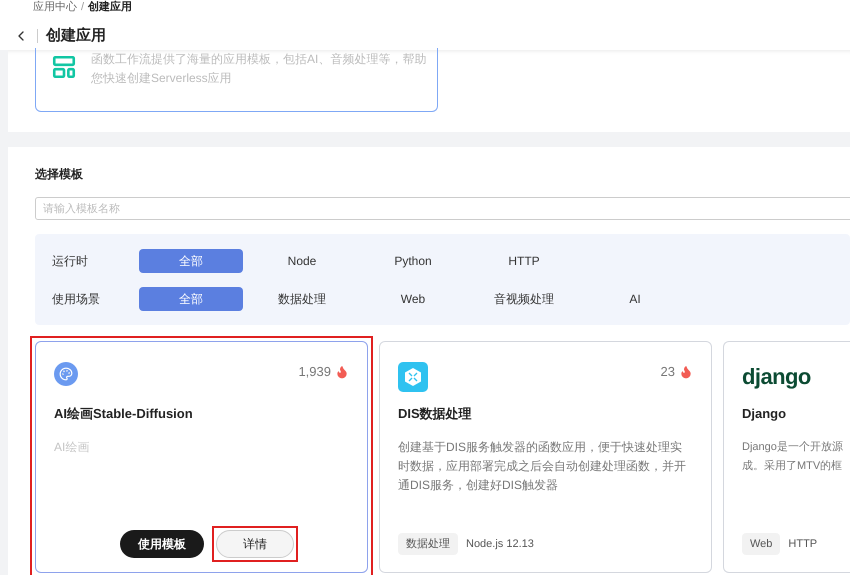 The image size is (850, 575). I want to click on usage-count: 23, so click(667, 372).